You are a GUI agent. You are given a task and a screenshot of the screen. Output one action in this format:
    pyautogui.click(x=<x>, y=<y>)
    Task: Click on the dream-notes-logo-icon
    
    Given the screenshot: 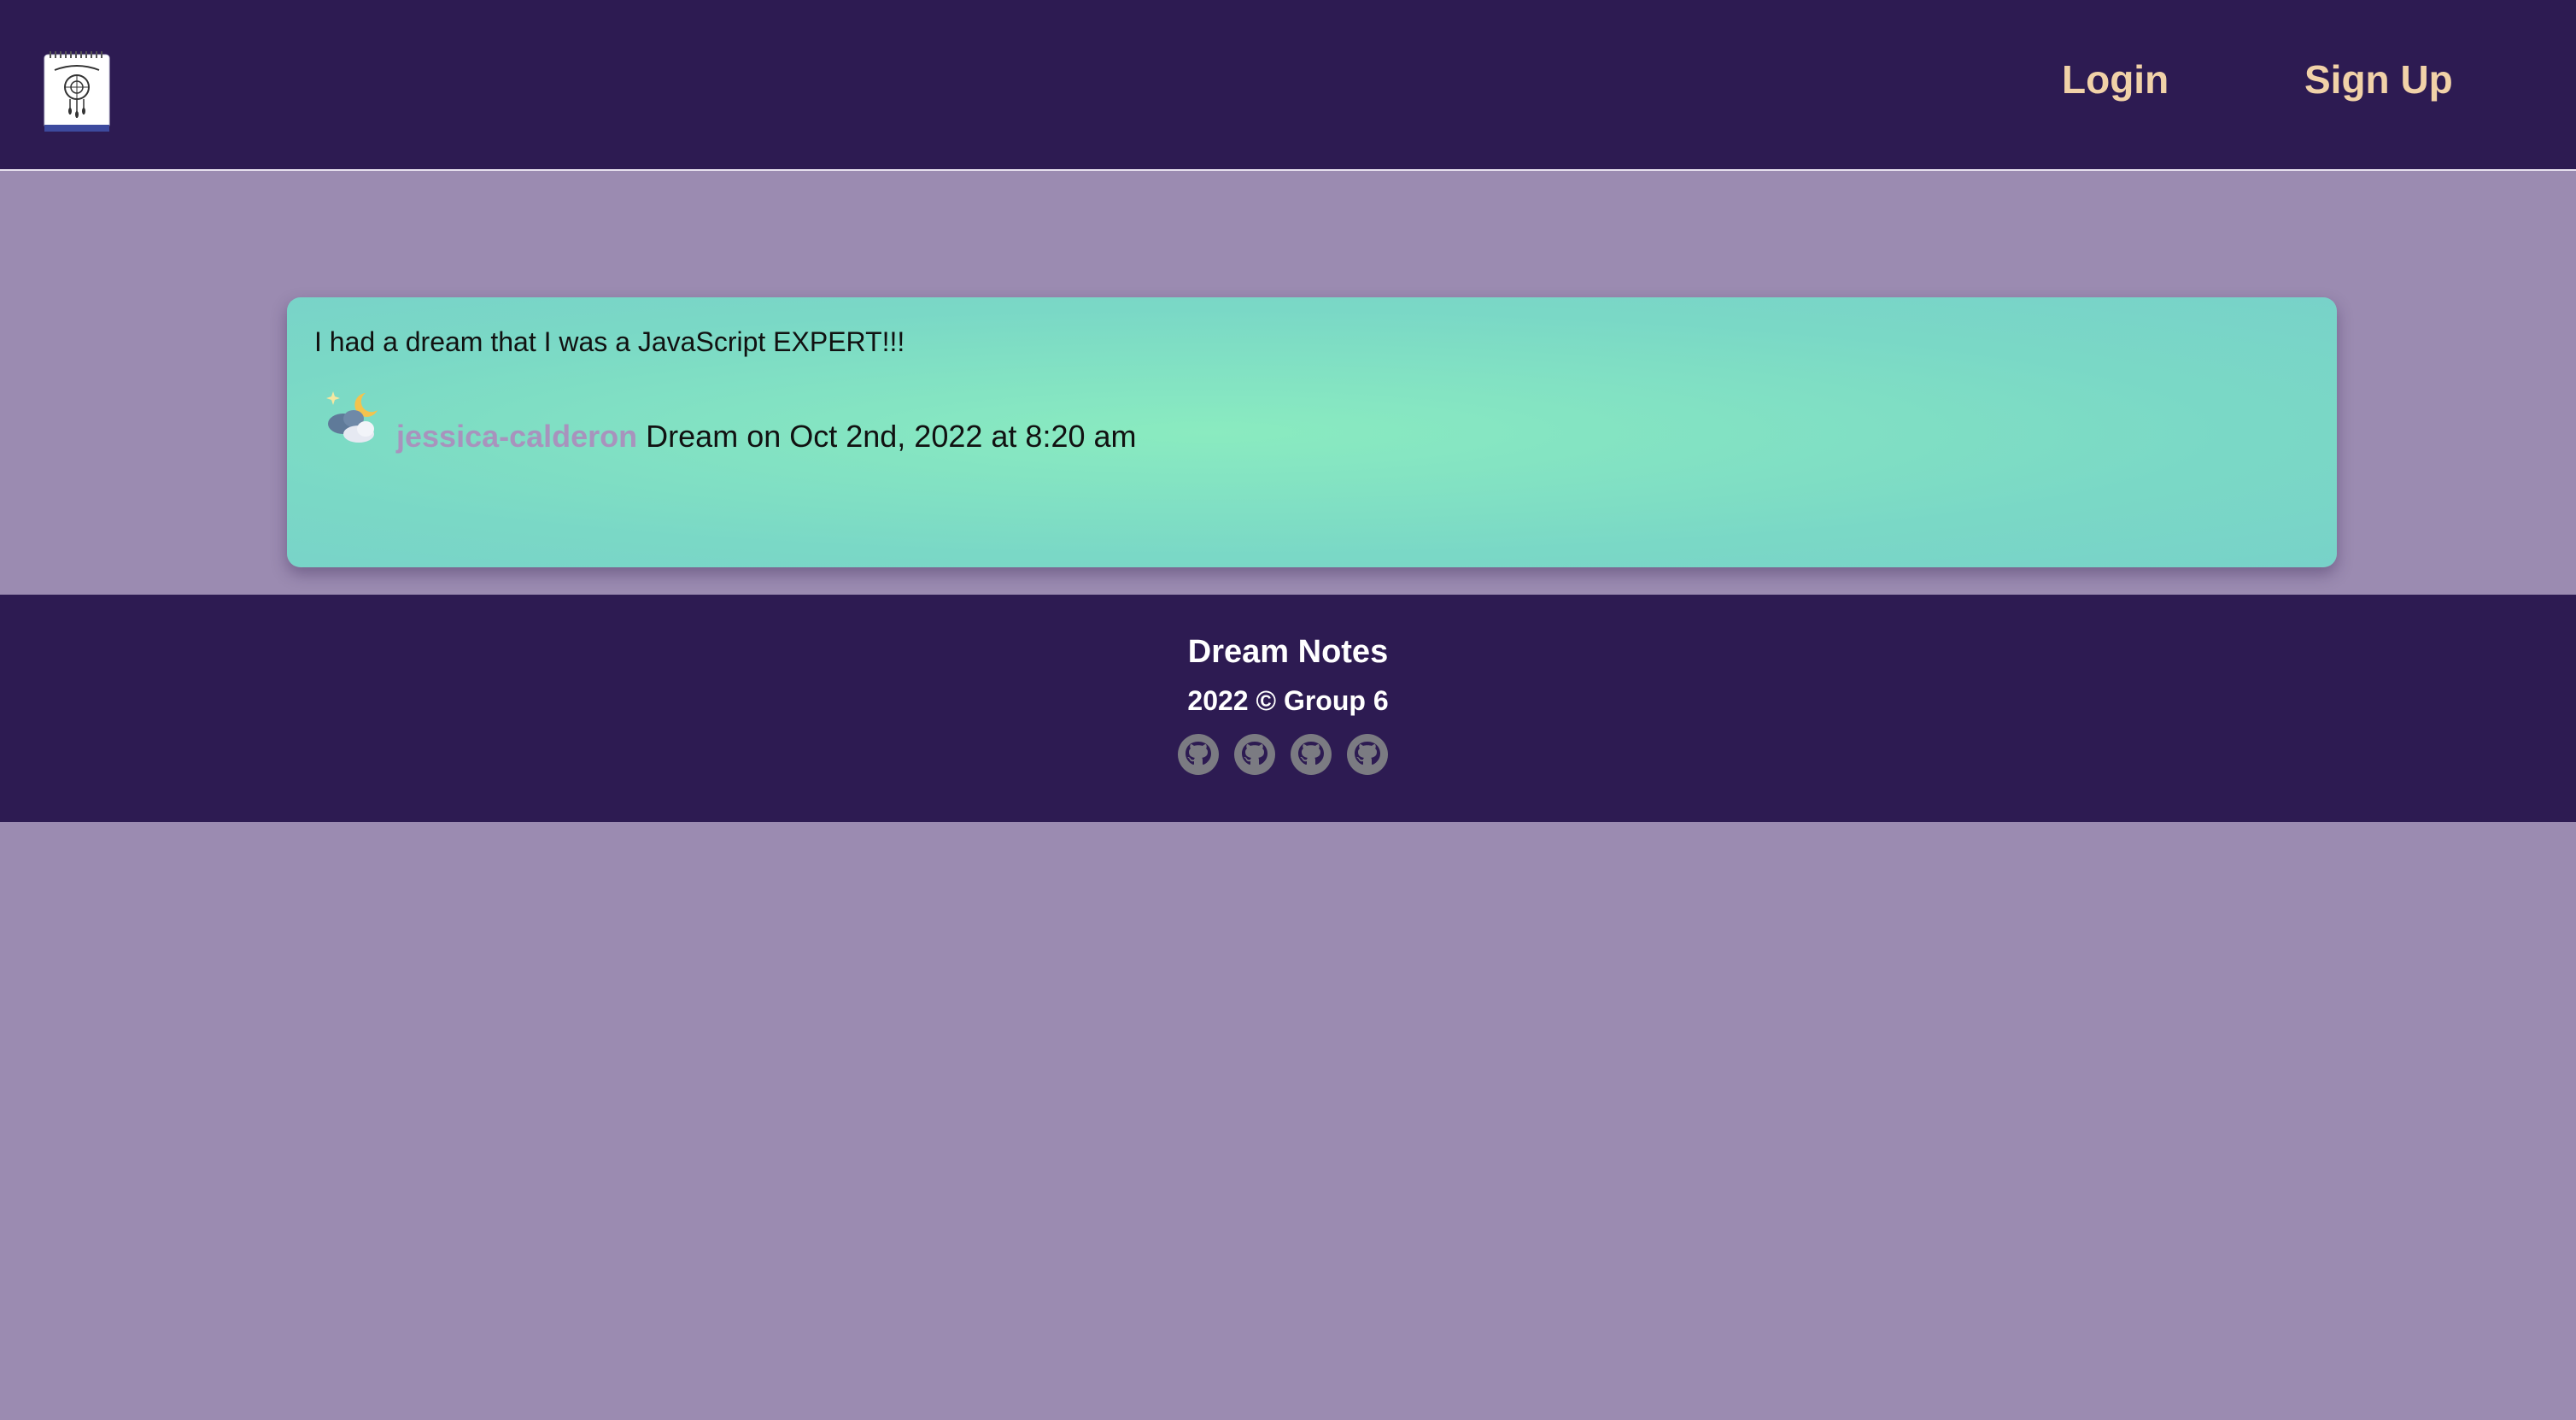 What is the action you would take?
    pyautogui.click(x=77, y=92)
    